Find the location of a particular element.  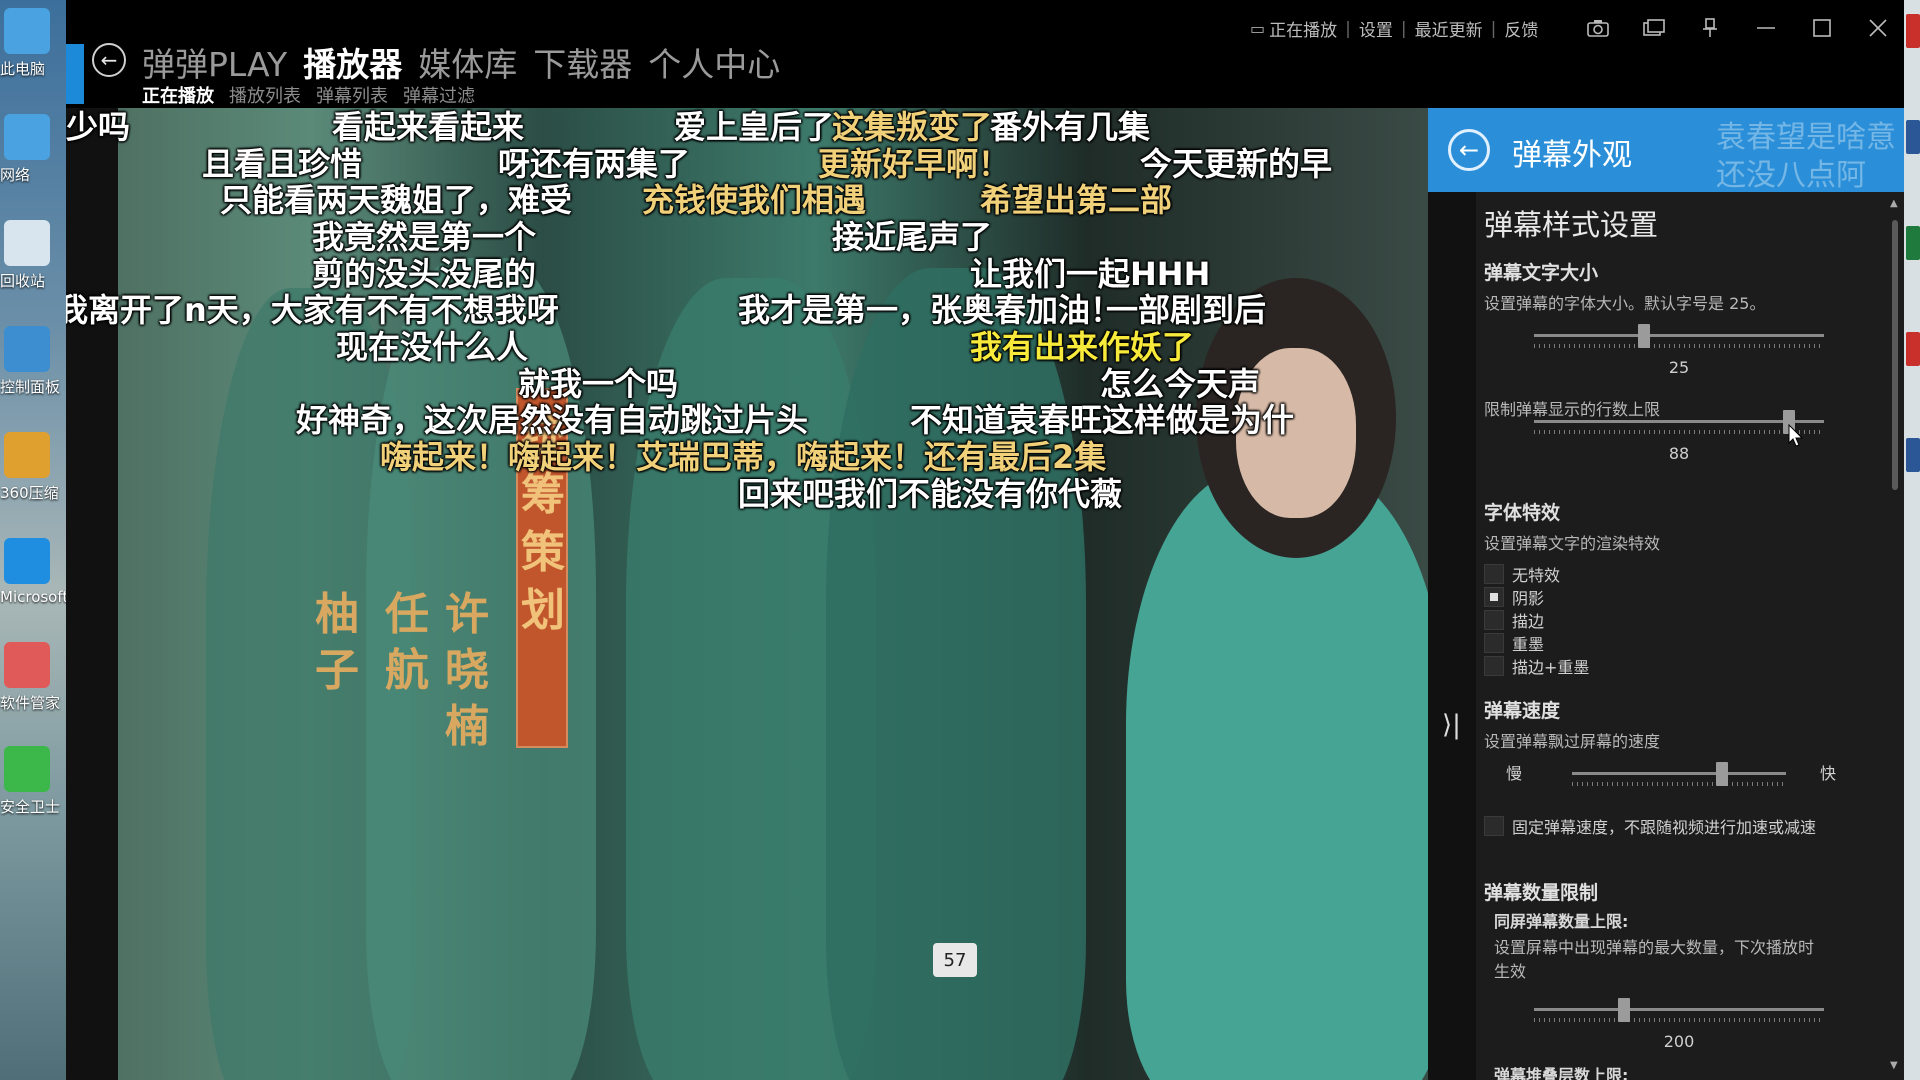

back-button: ← is located at coordinates (109, 60).